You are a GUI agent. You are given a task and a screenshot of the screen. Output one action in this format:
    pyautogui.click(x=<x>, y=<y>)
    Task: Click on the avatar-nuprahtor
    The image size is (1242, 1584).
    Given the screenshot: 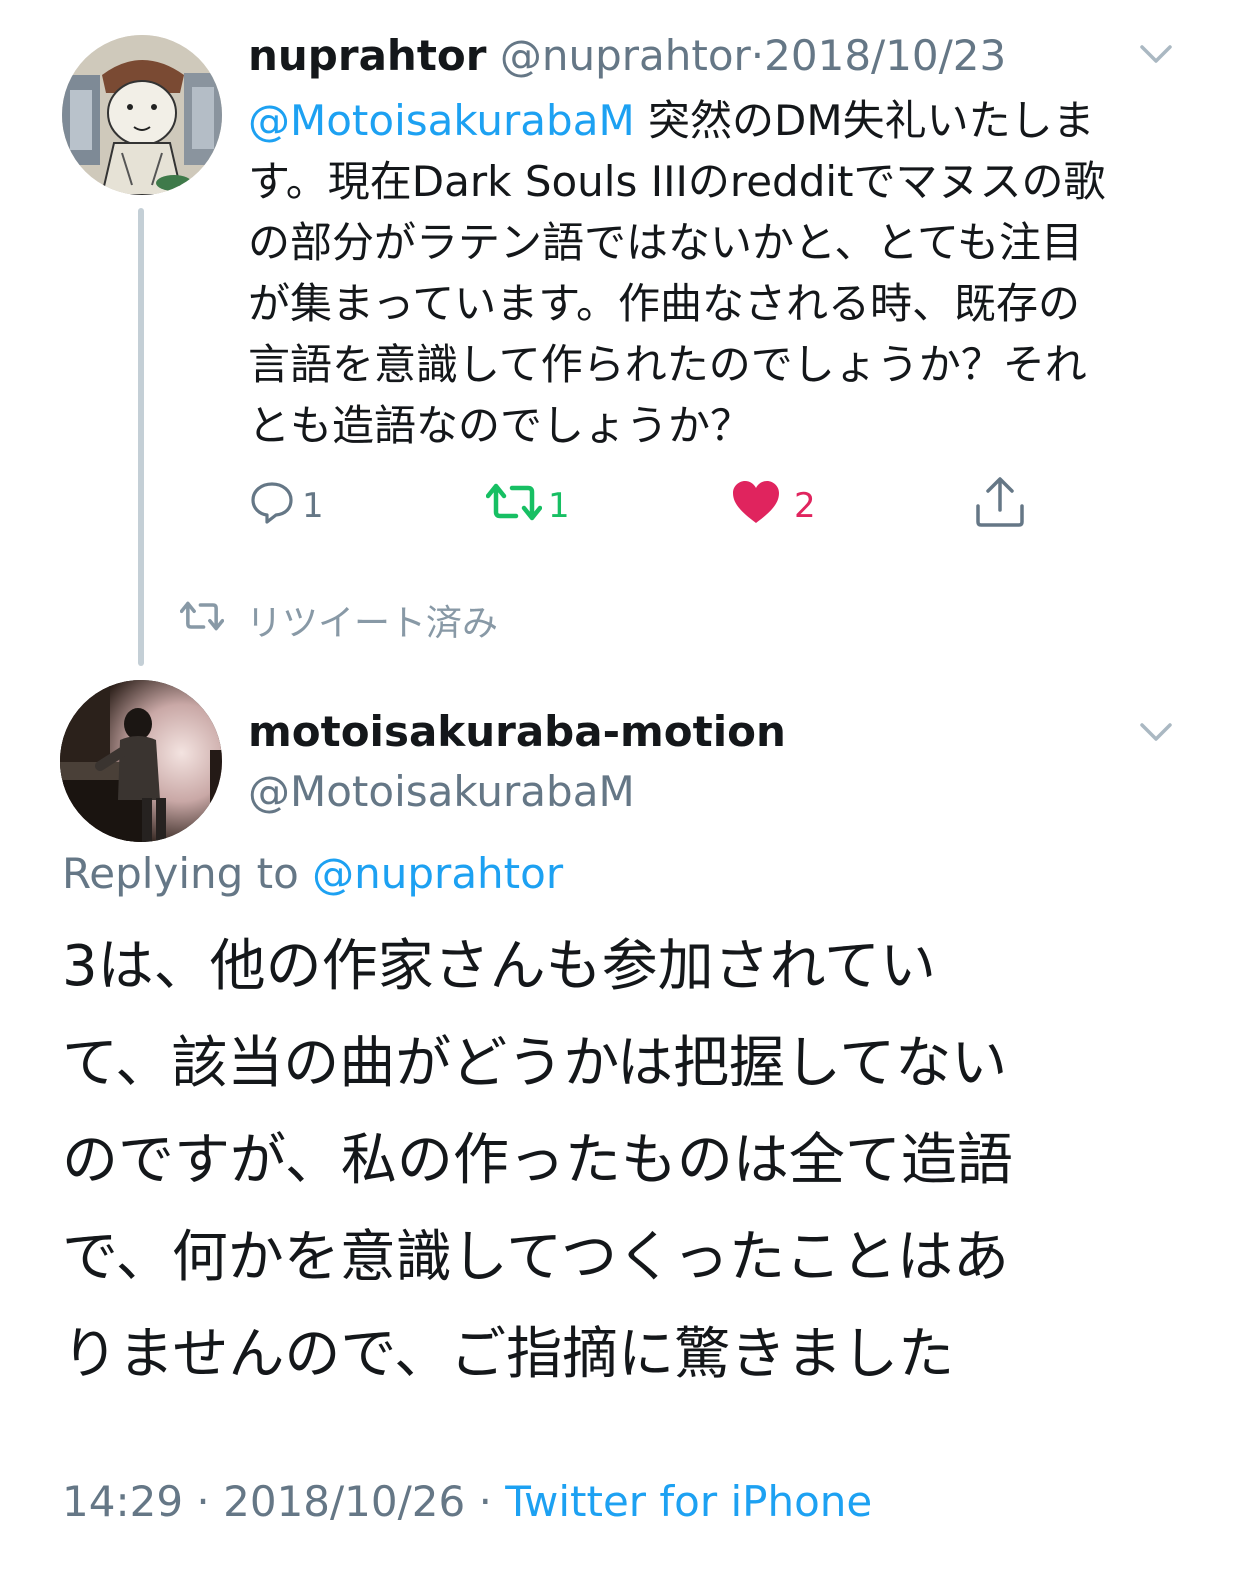 What is the action you would take?
    pyautogui.click(x=142, y=115)
    